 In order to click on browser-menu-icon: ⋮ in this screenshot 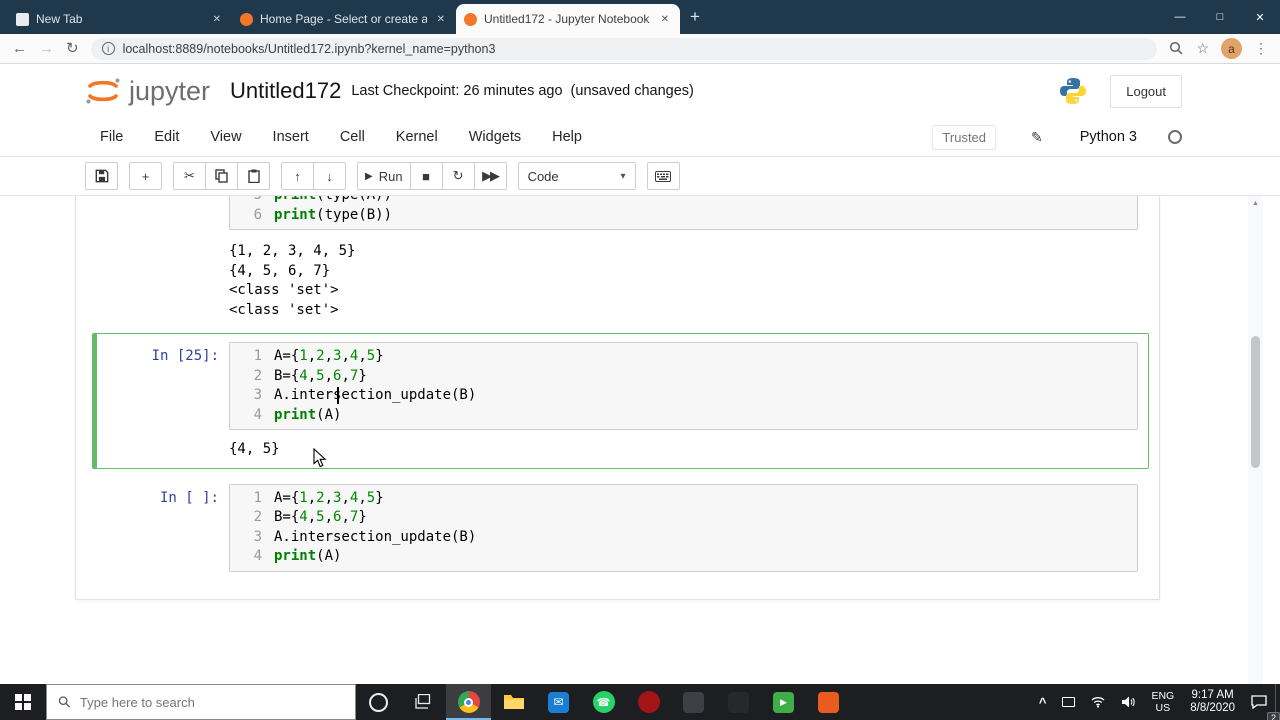, I will do `click(1261, 48)`.